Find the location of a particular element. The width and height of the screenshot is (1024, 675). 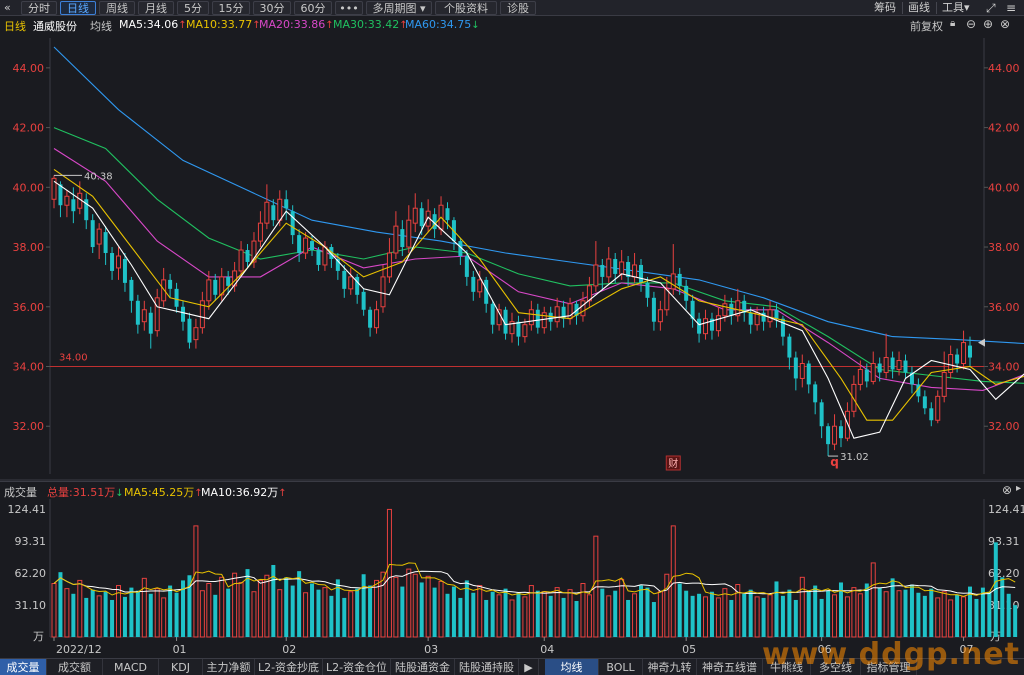

tools-button: 工具▾ is located at coordinates (956, 8).